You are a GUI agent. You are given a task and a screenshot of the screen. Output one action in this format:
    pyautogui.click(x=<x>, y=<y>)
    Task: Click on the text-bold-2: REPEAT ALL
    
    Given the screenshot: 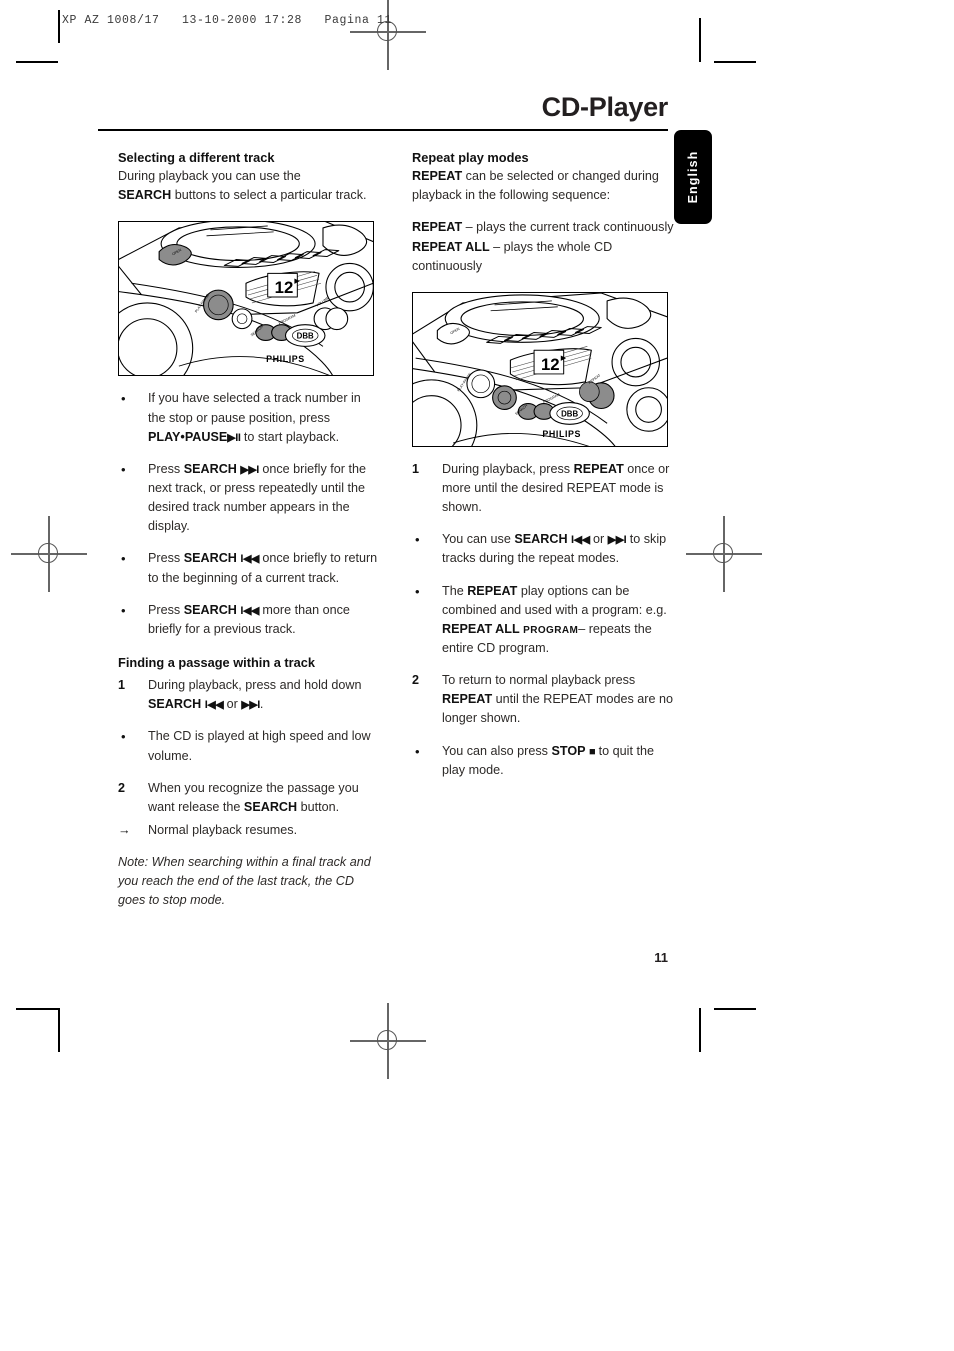 What is the action you would take?
    pyautogui.click(x=481, y=628)
    